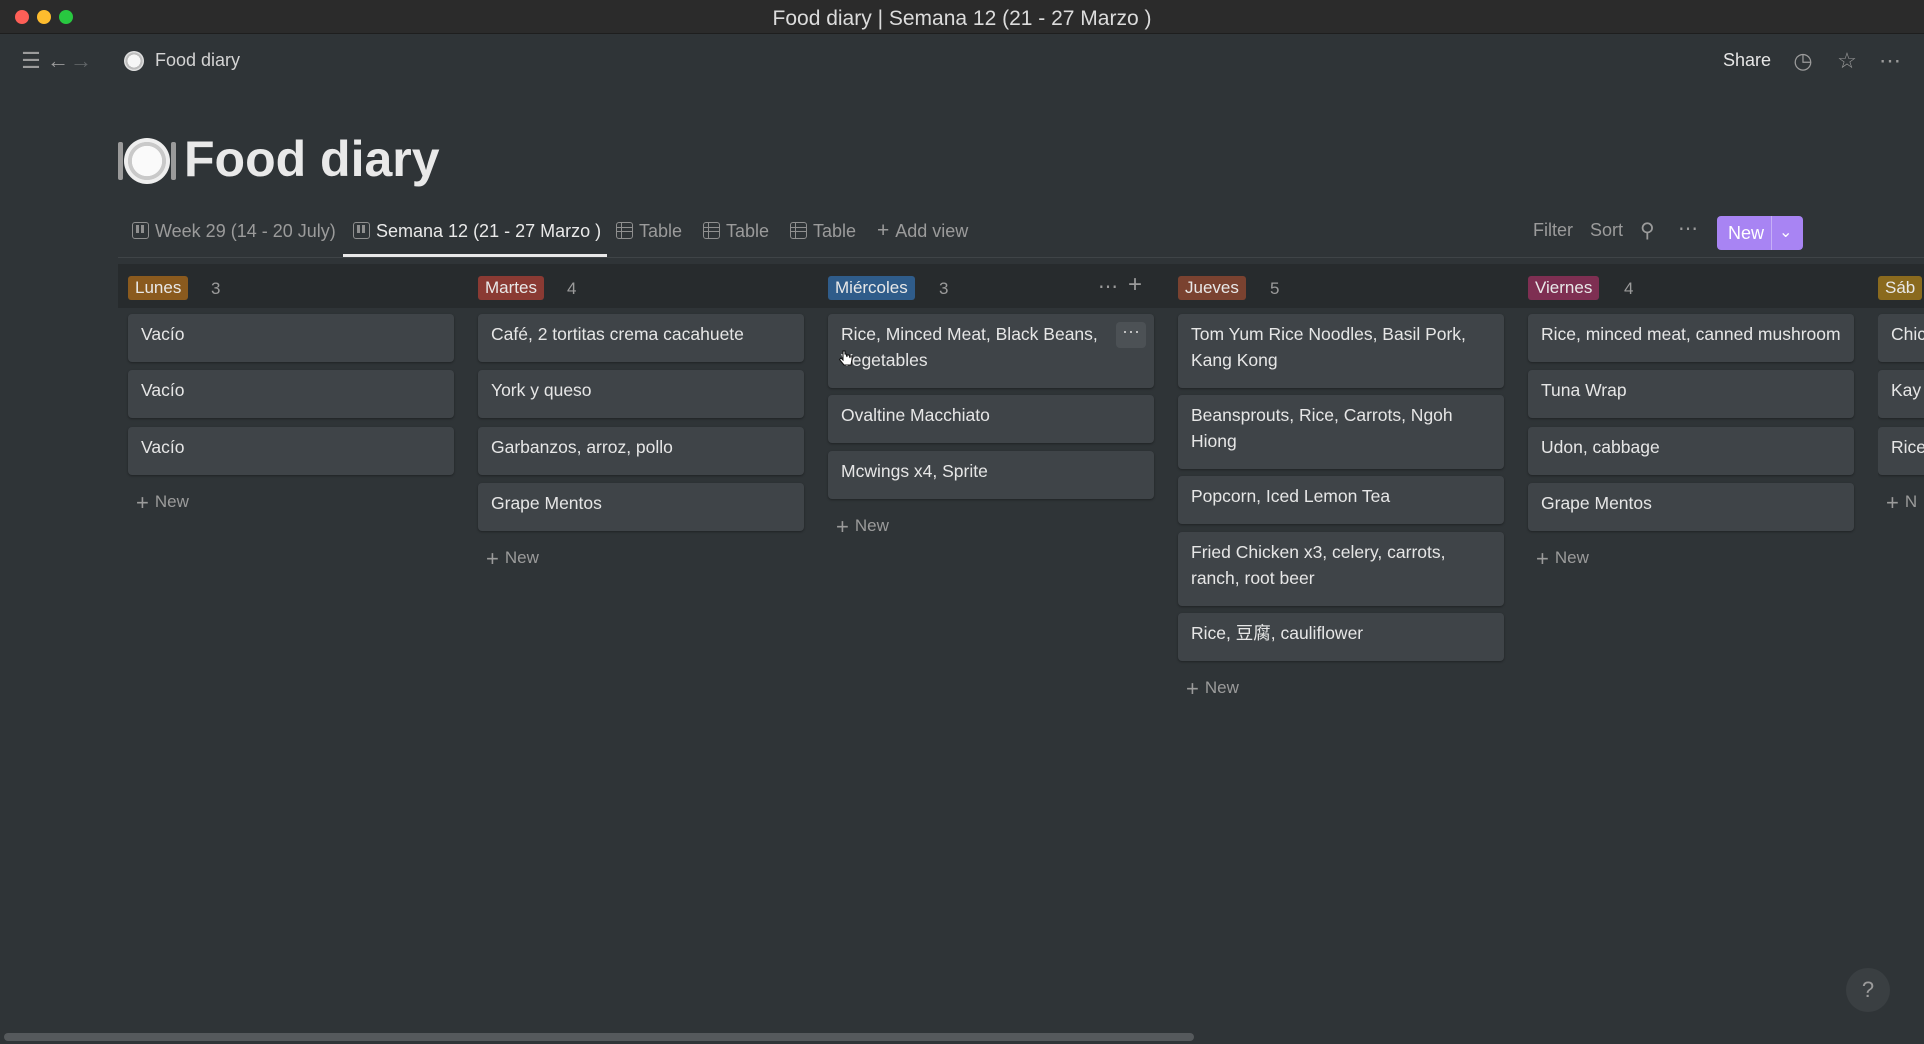  I want to click on card: Rice, 豆腐, cauliflower, so click(1341, 637).